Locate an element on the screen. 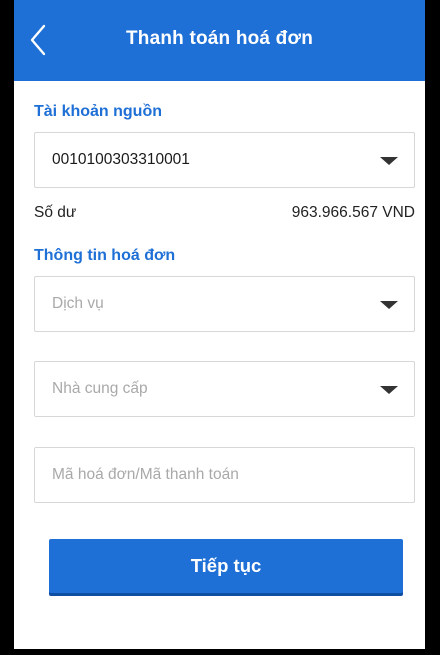 Image resolution: width=440 pixels, height=655 pixels. service-select: Dịch vụ is located at coordinates (224, 304).